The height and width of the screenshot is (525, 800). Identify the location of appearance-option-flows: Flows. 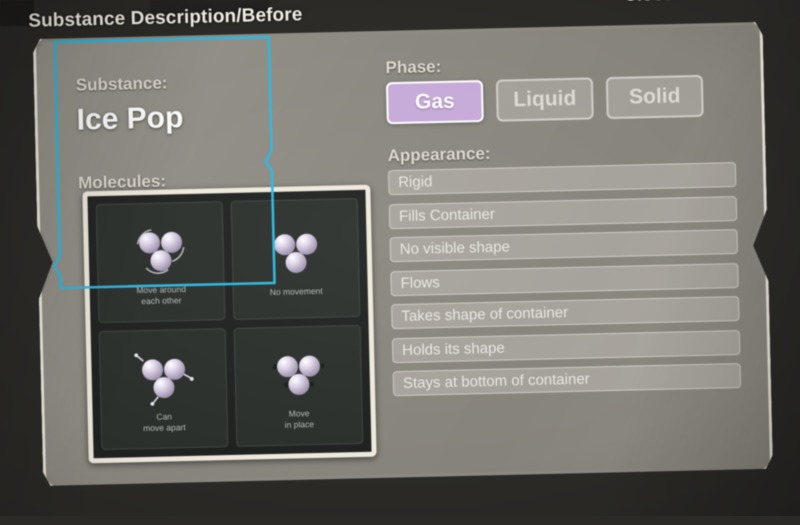
(564, 279).